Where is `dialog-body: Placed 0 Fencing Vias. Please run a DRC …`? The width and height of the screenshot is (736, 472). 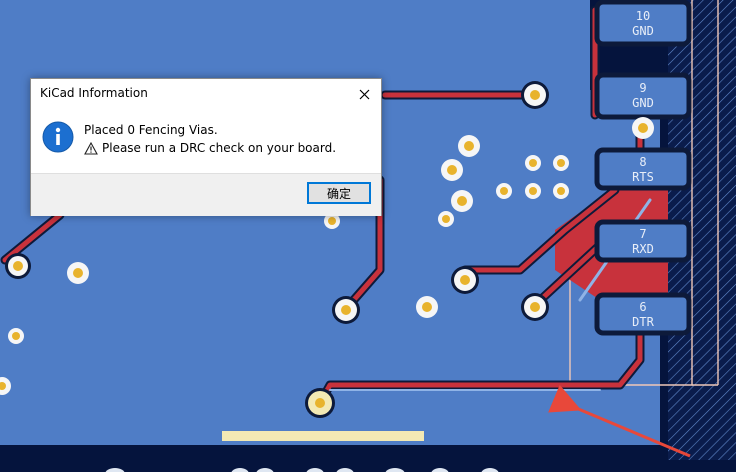
dialog-body: Placed 0 Fencing Vias. Please run a DRC … is located at coordinates (206, 141).